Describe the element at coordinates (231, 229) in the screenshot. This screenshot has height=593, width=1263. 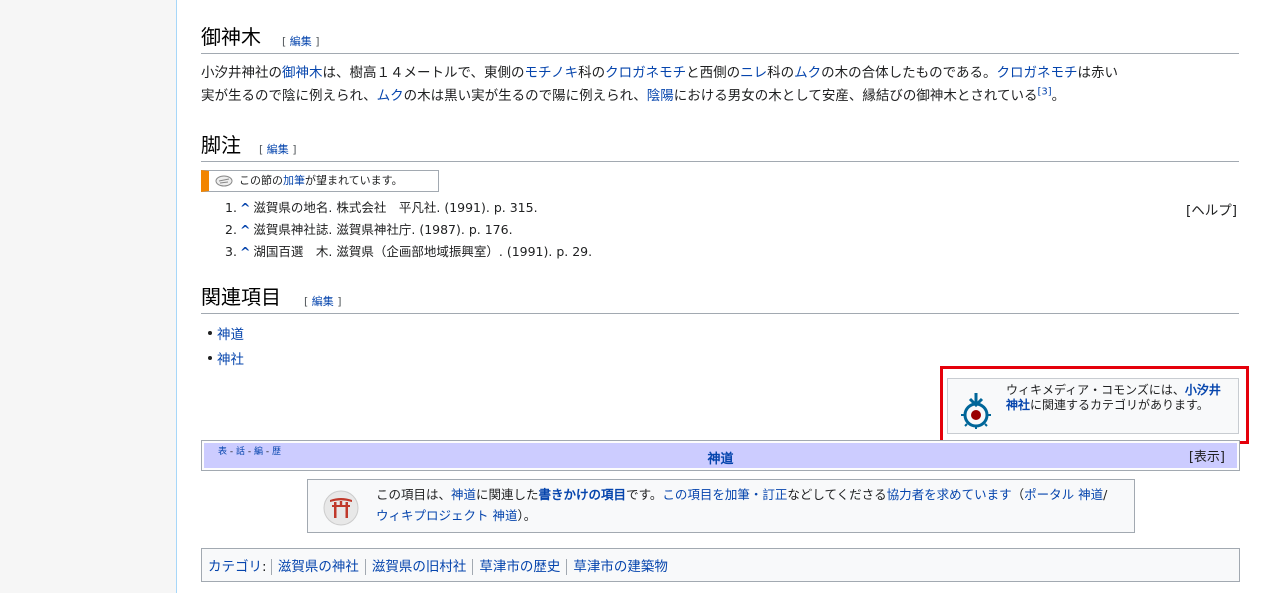
I see `ref-number: 2.` at that location.